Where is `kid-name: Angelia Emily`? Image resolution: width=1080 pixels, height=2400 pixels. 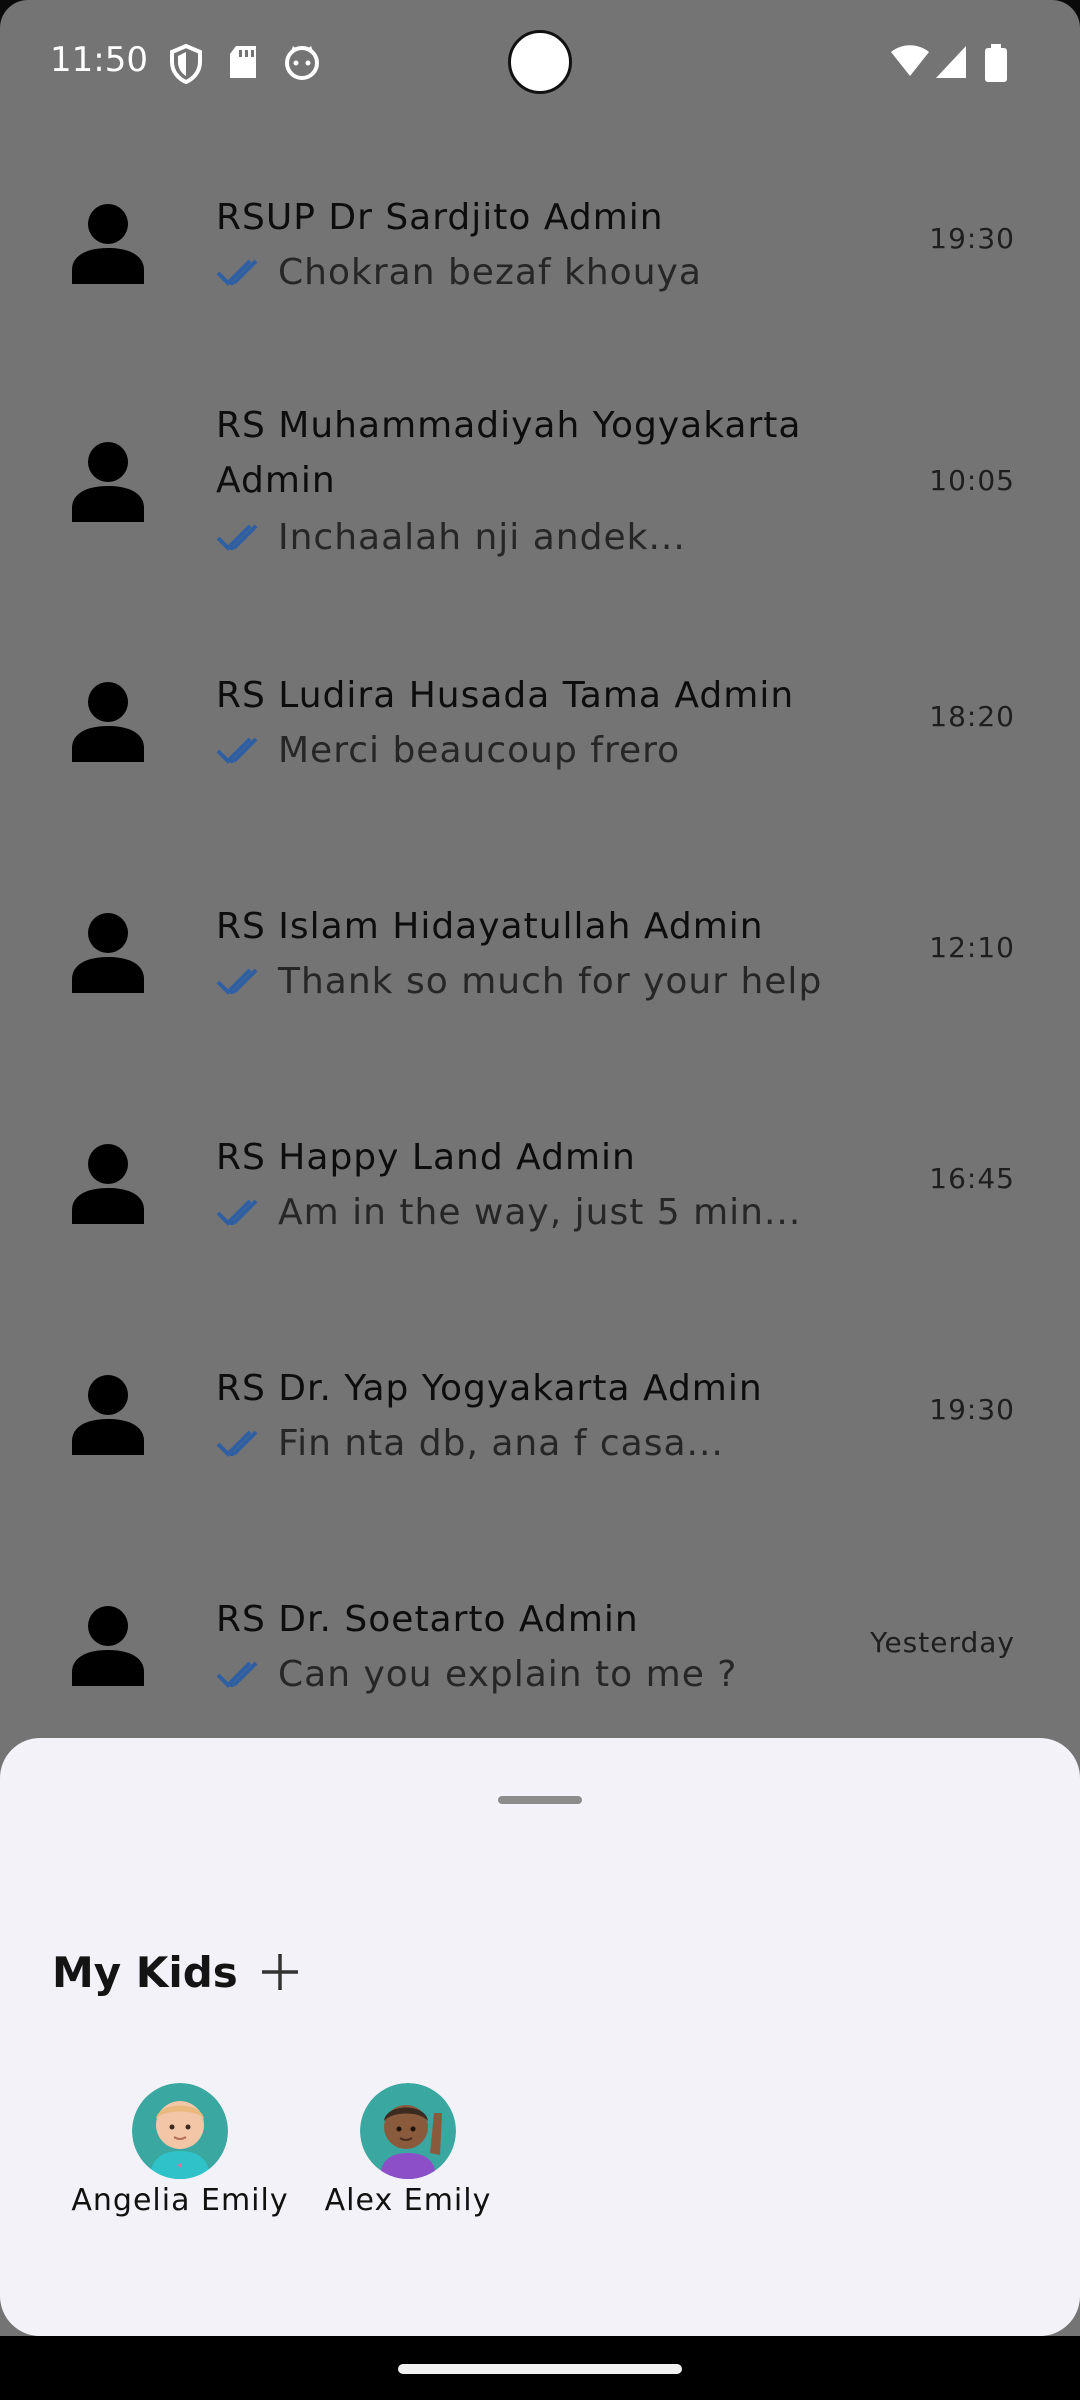
kid-name: Angelia Emily is located at coordinates (180, 2200).